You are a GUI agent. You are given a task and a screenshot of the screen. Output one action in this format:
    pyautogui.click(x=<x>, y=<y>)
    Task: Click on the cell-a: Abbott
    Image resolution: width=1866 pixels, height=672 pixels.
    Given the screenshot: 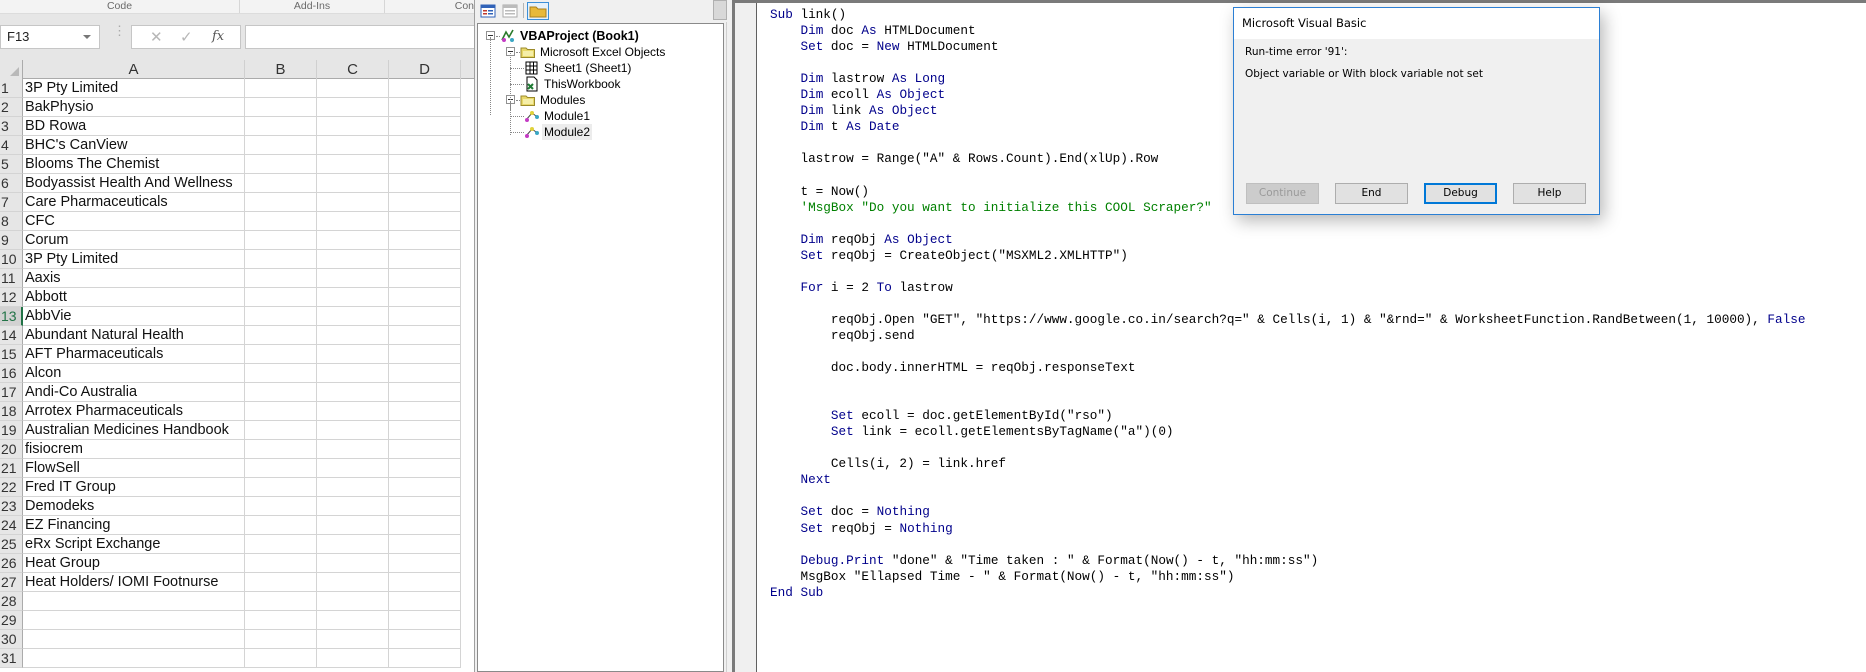 What is the action you would take?
    pyautogui.click(x=134, y=297)
    